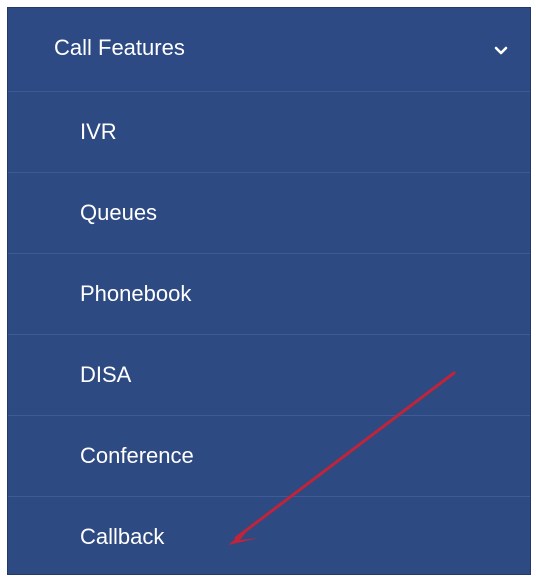 The image size is (536, 578). I want to click on menu-item-label: IVR, so click(98, 131).